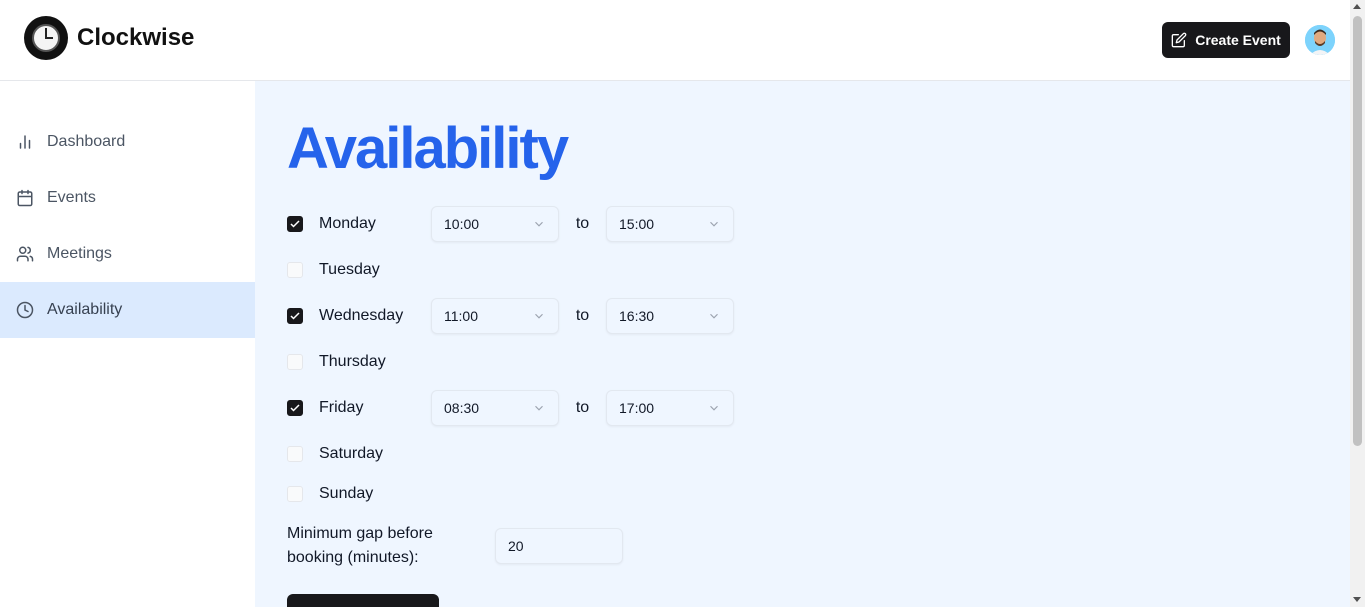 The height and width of the screenshot is (607, 1365). I want to click on app-name: Clockwise, so click(136, 37).